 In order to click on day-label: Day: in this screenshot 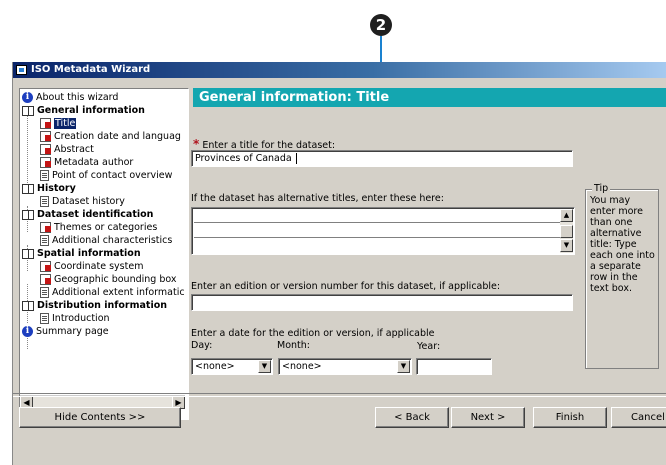, I will do `click(202, 345)`.